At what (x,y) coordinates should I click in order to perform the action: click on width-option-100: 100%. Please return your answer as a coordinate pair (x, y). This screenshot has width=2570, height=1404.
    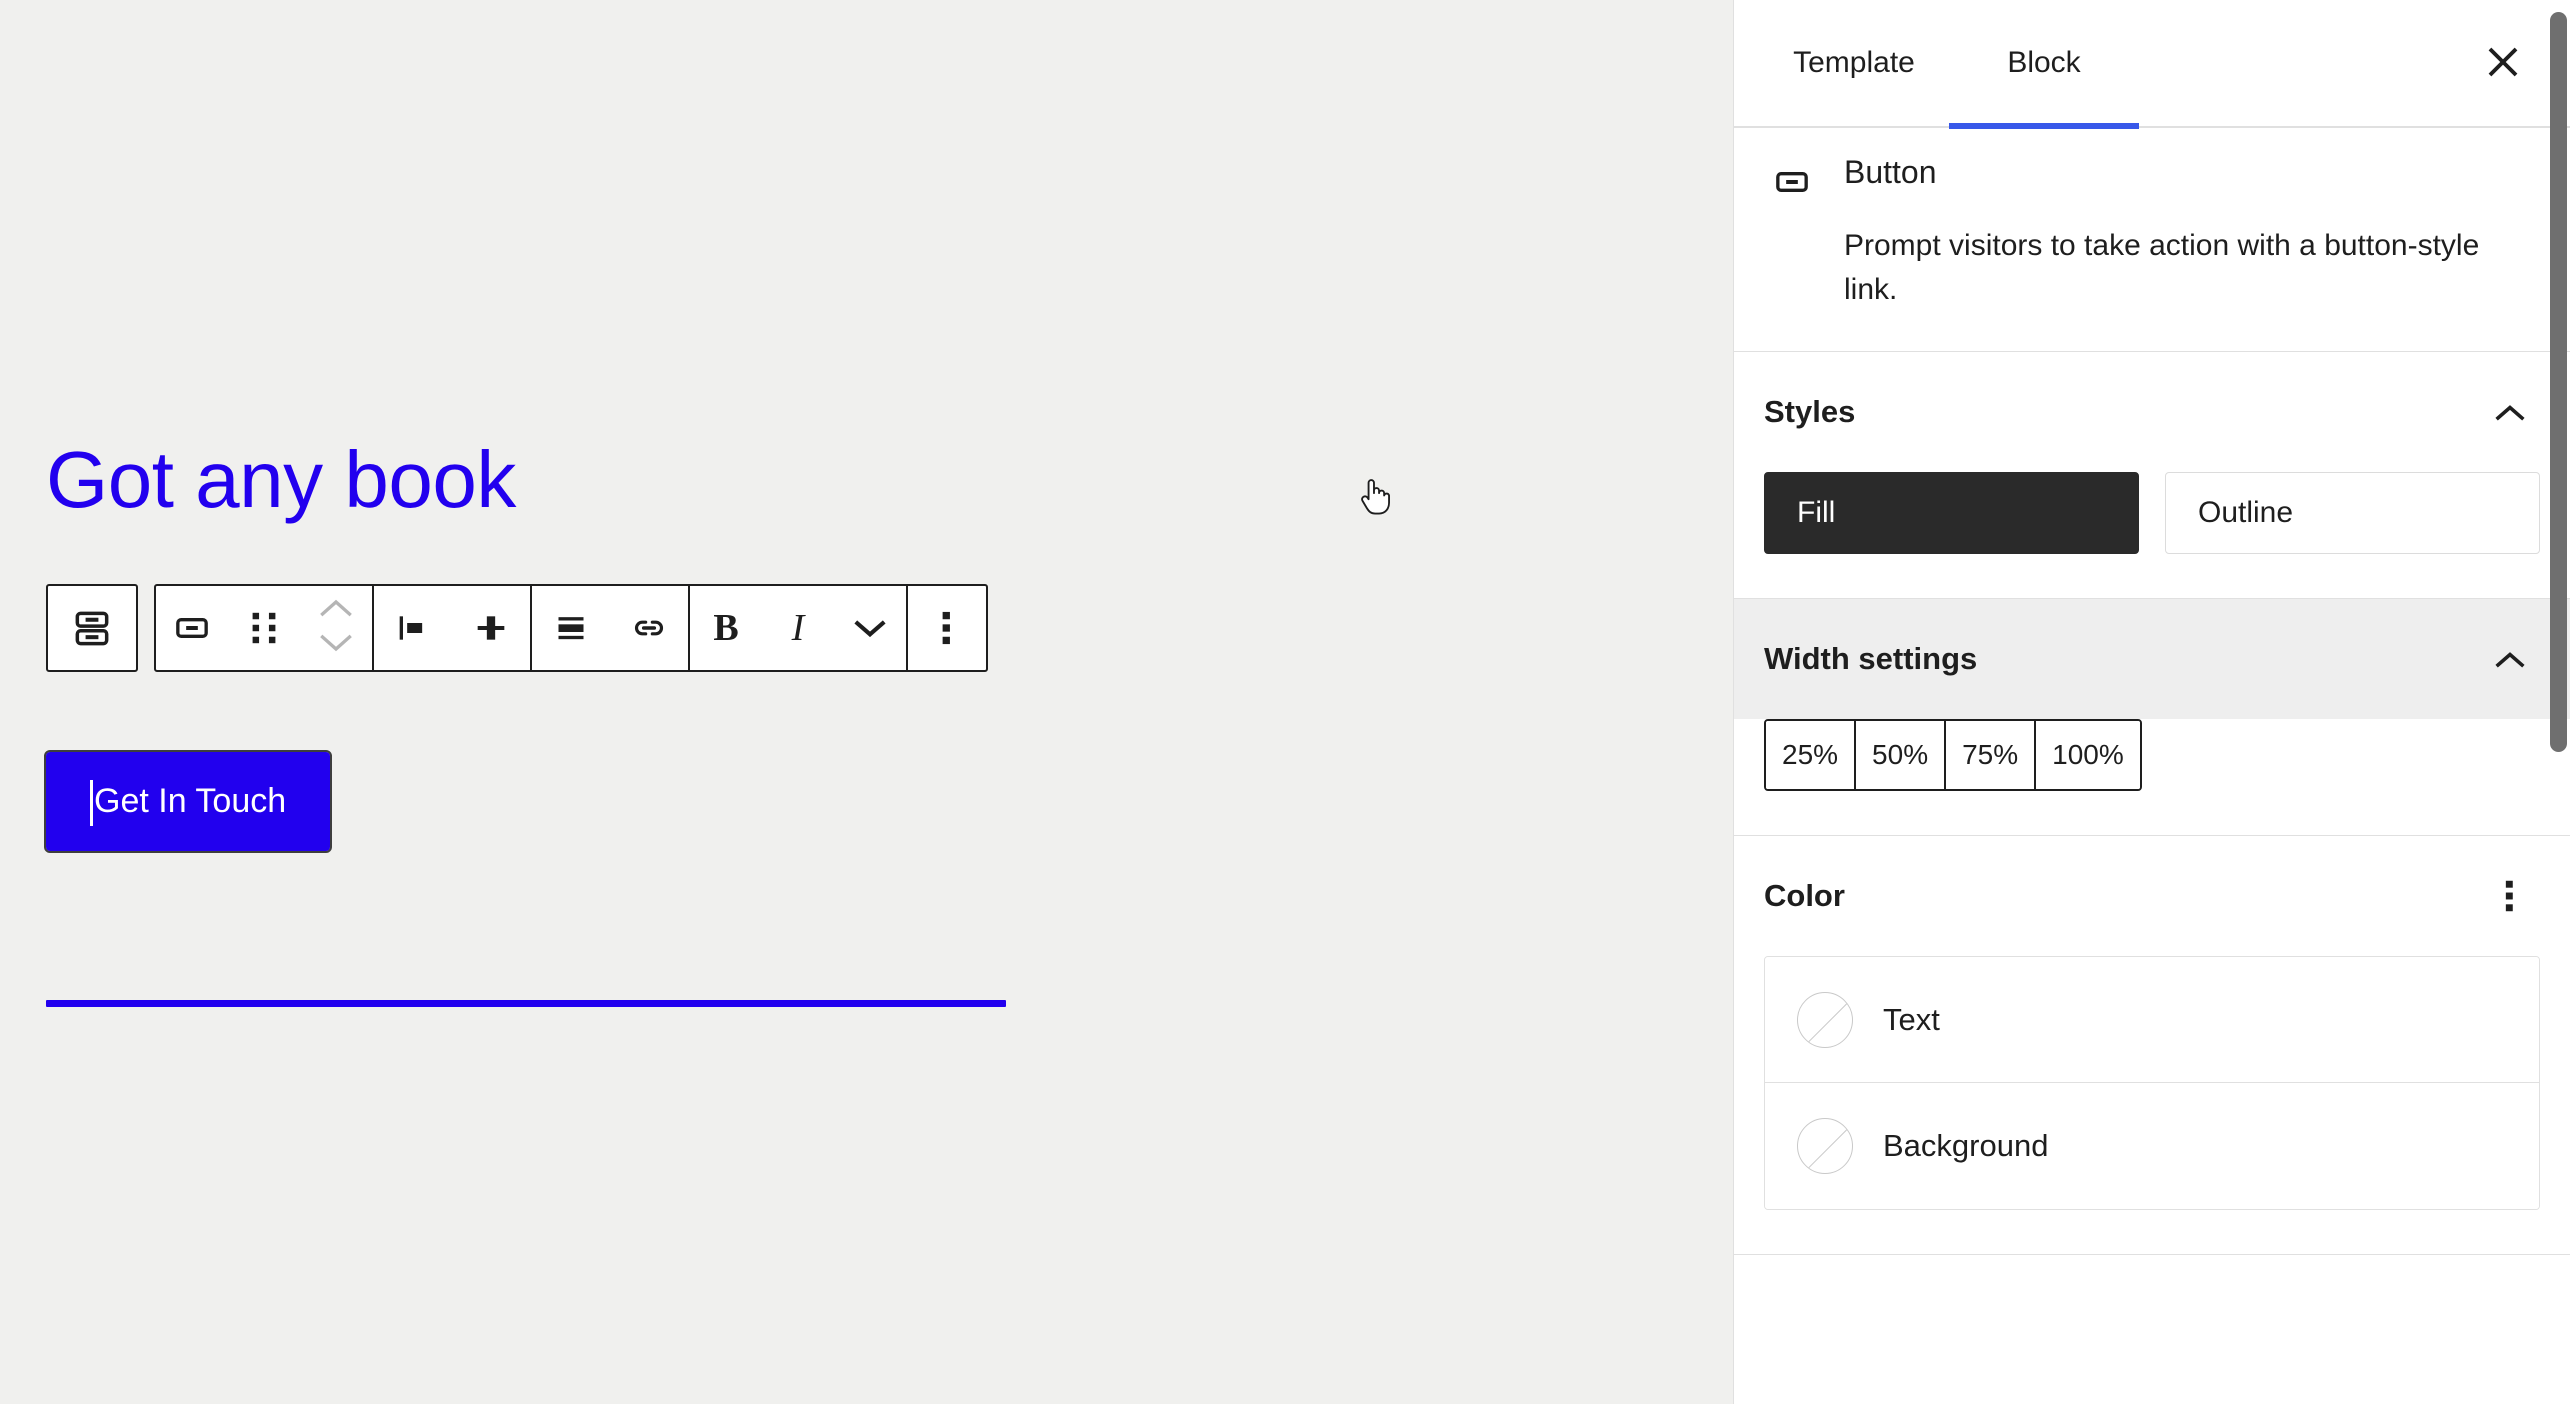
    Looking at the image, I should click on (2088, 755).